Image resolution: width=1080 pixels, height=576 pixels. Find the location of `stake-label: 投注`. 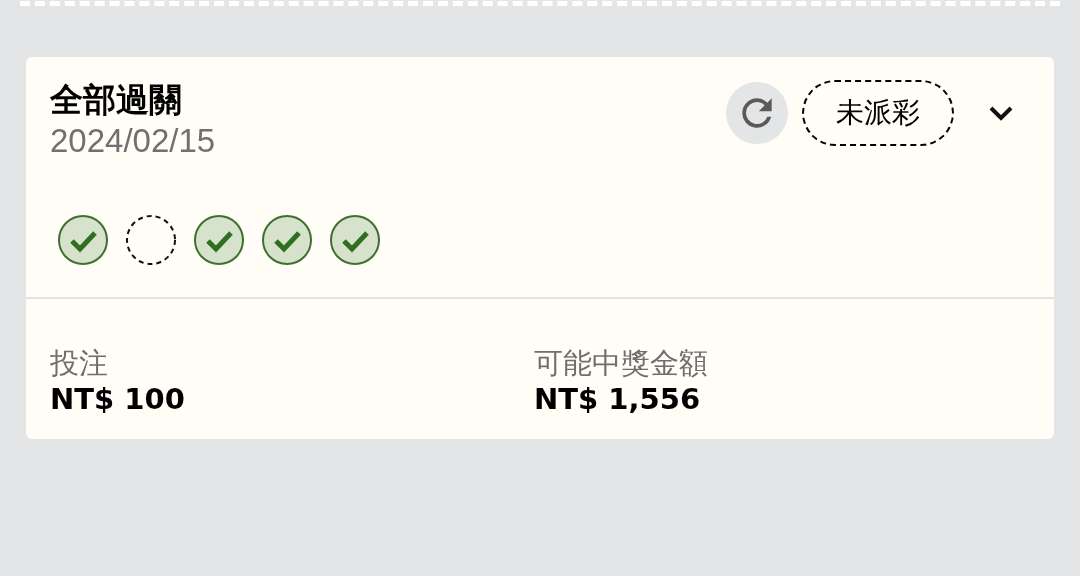

stake-label: 投注 is located at coordinates (79, 363).